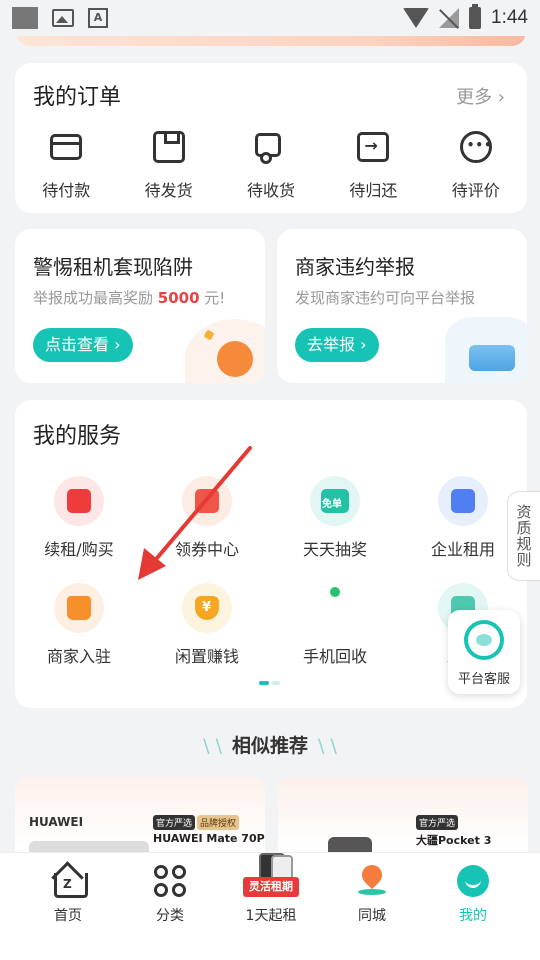 The width and height of the screenshot is (540, 960). What do you see at coordinates (385, 298) in the screenshot?
I see `promo-subtitle: 发现商家违约可向平台举报` at bounding box center [385, 298].